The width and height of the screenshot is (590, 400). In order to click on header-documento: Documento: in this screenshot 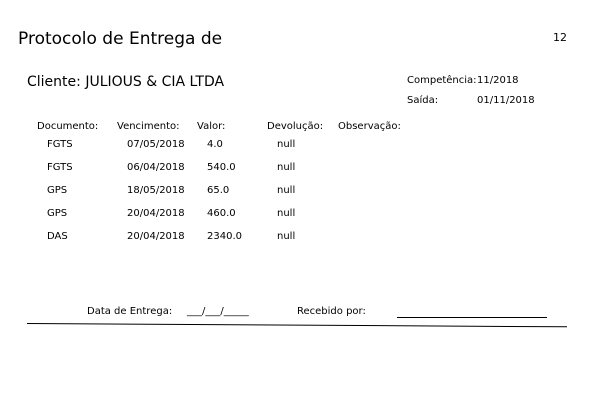, I will do `click(68, 126)`.